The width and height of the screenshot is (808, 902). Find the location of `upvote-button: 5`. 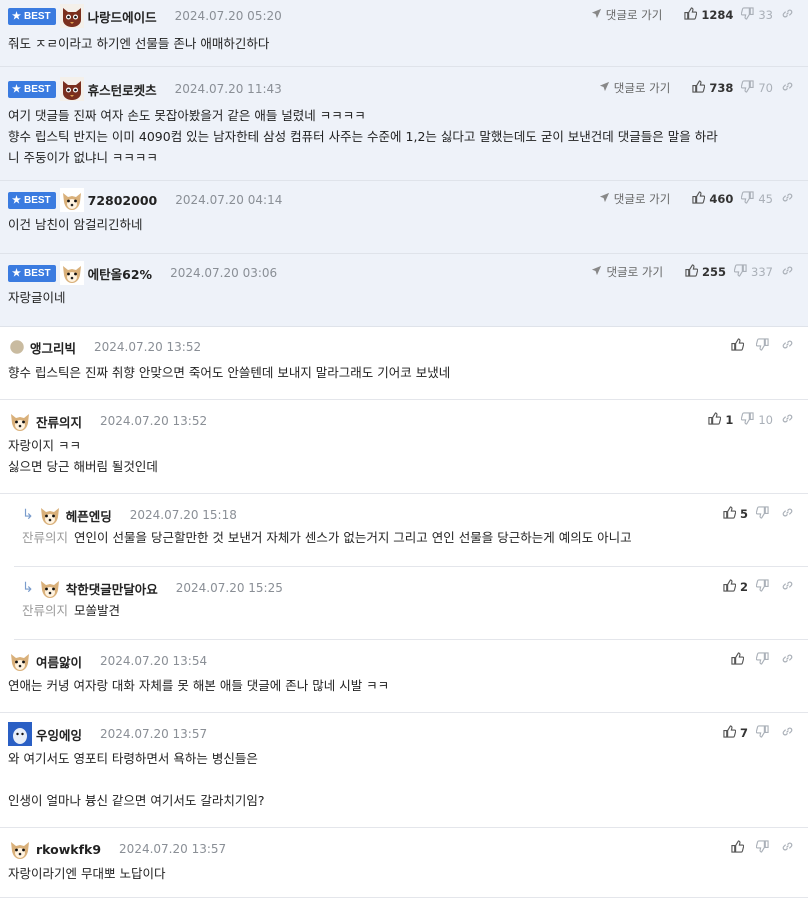

upvote-button: 5 is located at coordinates (735, 514).